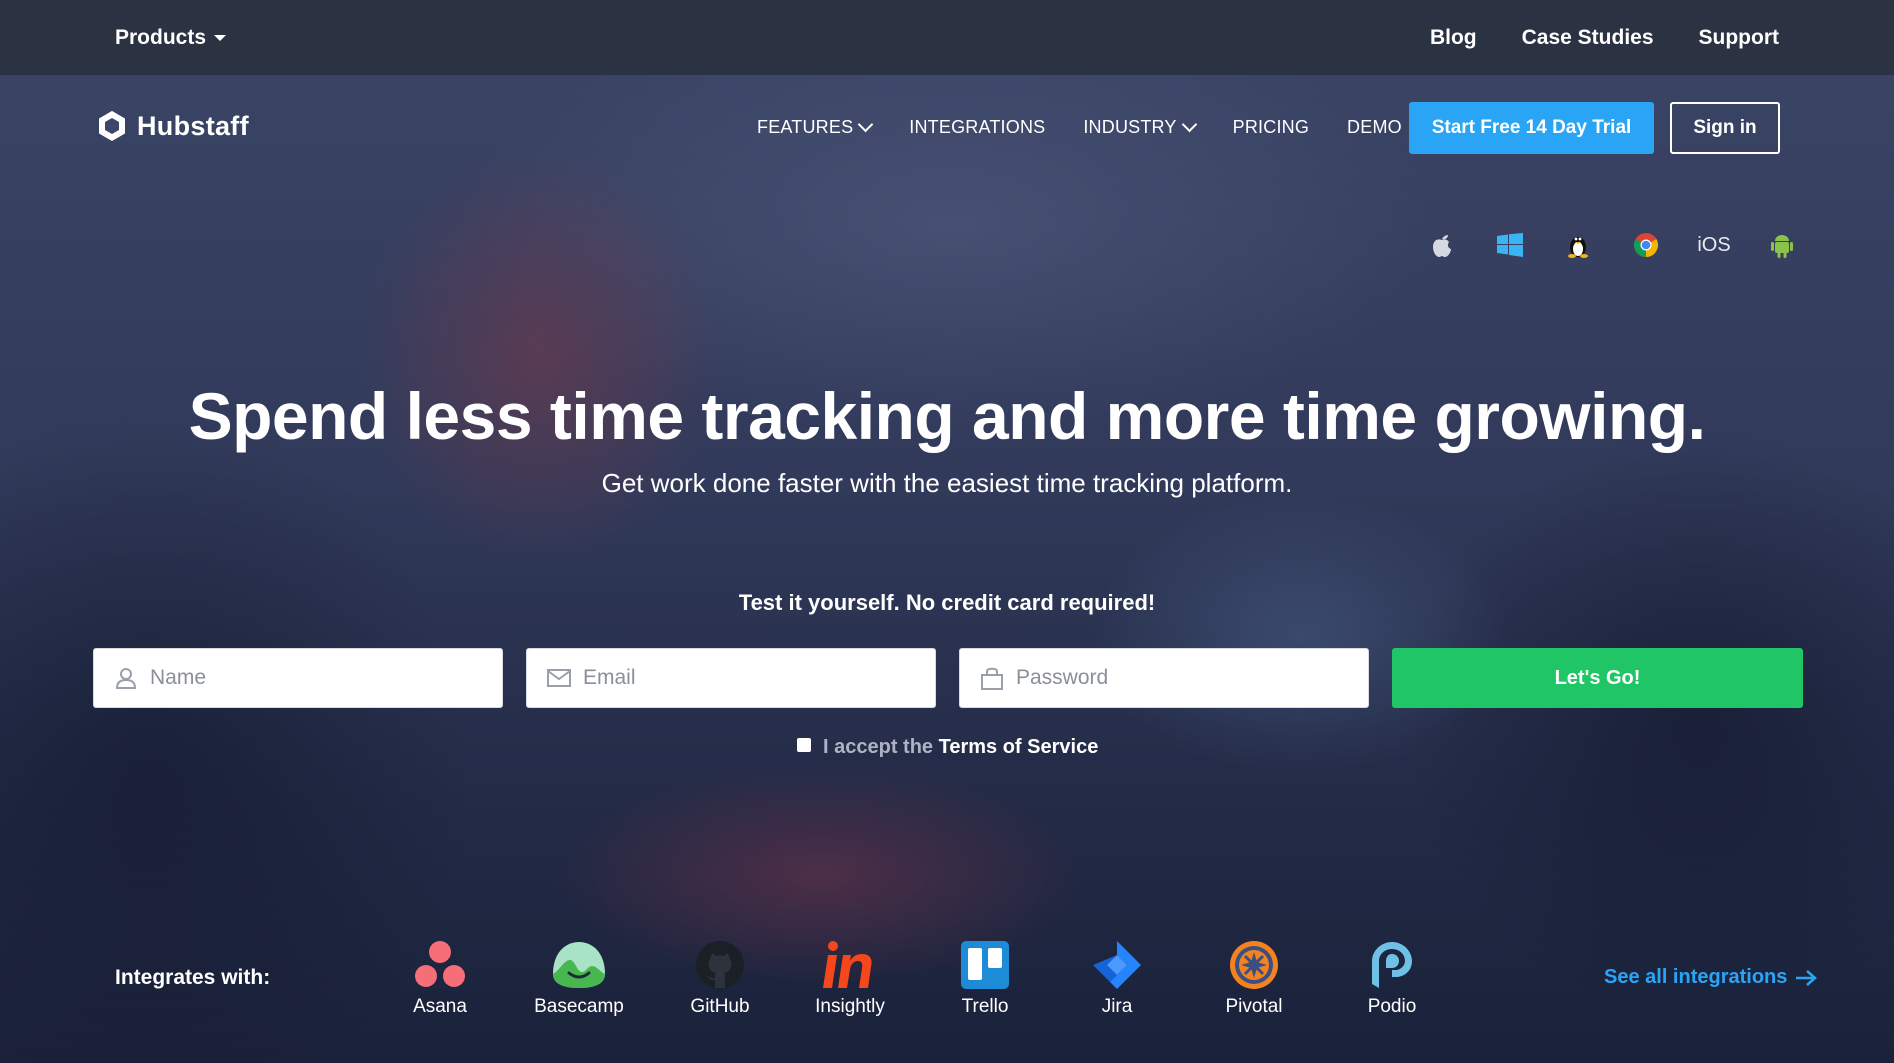 Image resolution: width=1894 pixels, height=1063 pixels. What do you see at coordinates (1117, 965) in the screenshot?
I see `jira-icon` at bounding box center [1117, 965].